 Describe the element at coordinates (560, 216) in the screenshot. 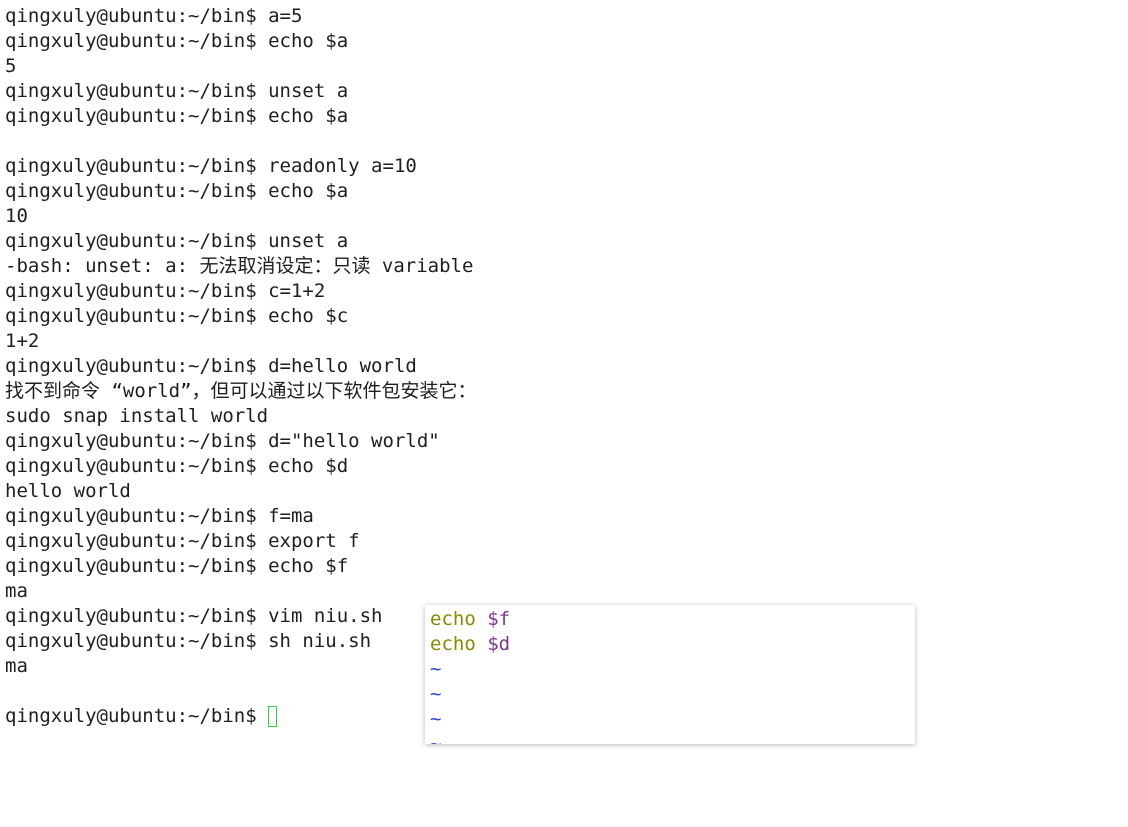

I see `terminal-output-line: 10` at that location.